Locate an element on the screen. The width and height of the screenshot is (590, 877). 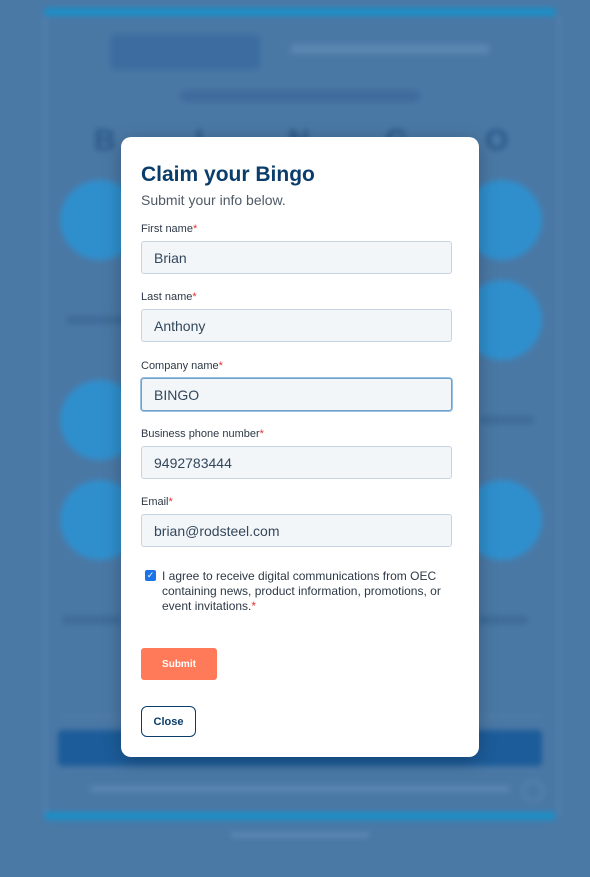
bingo-letter-b: B is located at coordinates (105, 140).